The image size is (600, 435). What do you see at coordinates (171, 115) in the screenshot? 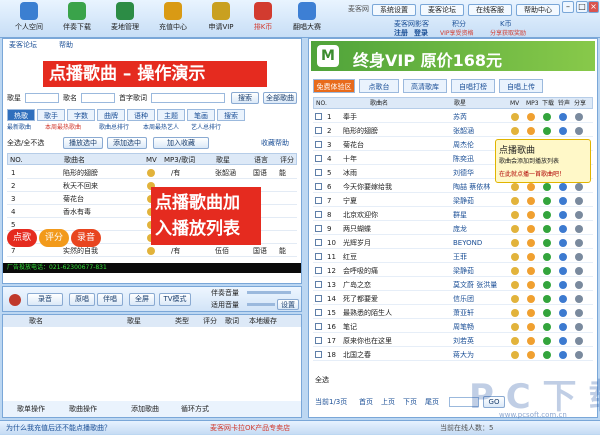
I see `tab-5: 主题` at bounding box center [171, 115].